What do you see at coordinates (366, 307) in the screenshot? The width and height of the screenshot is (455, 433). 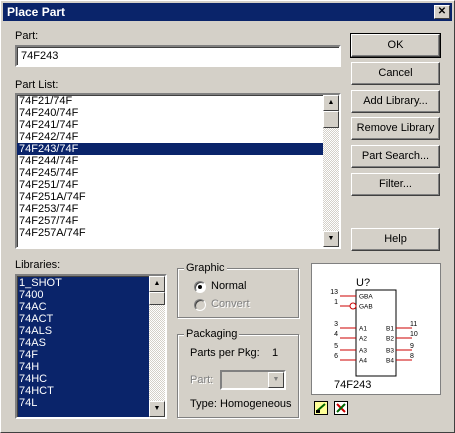 I see `symbol-pin-name: GAB` at bounding box center [366, 307].